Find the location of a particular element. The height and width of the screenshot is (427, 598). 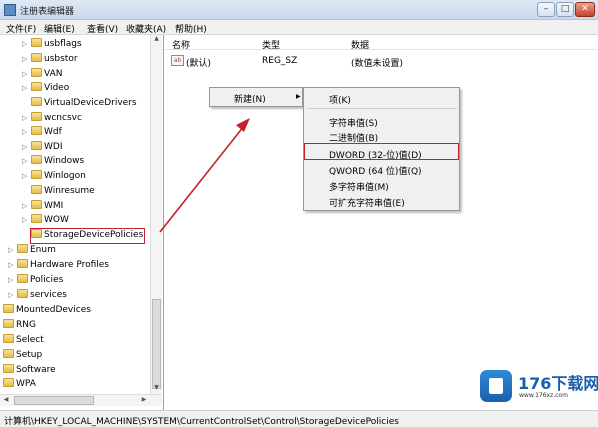

watermark-url: www.176xz.com is located at coordinates (543, 395).